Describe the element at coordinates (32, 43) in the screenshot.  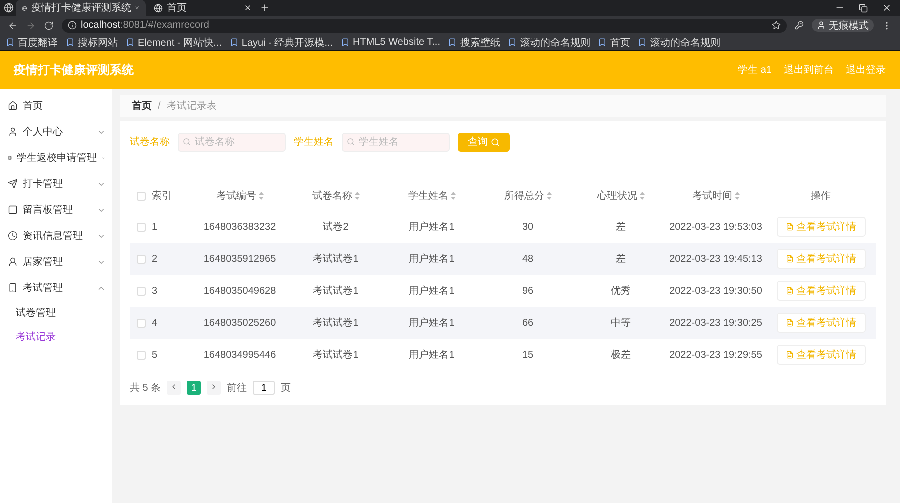
I see `bookmark: 百度翻译` at that location.